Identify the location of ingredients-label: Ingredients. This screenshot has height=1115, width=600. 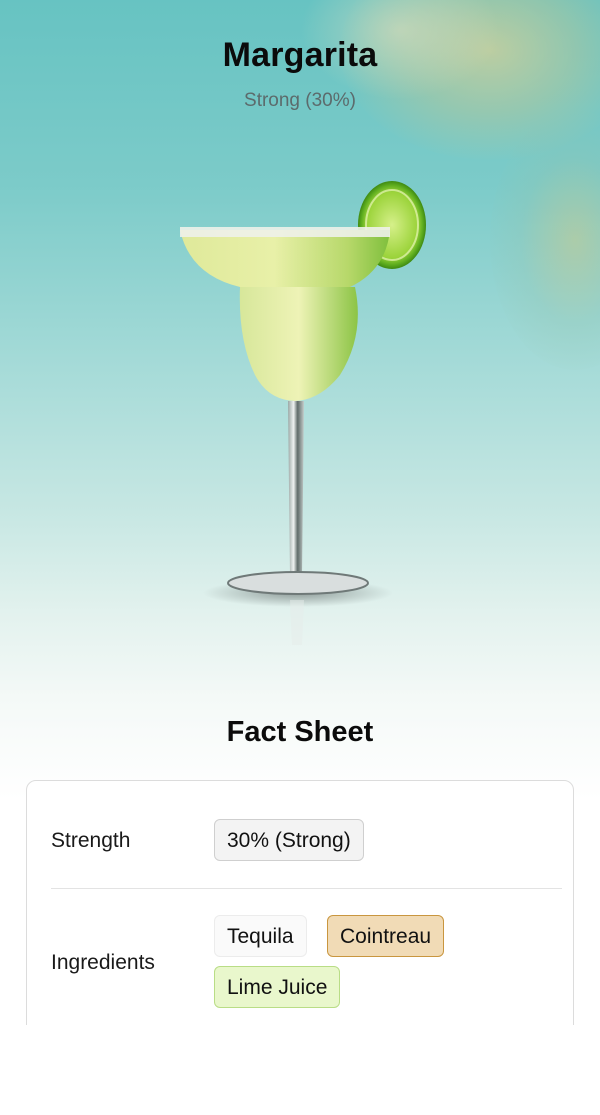
(103, 962).